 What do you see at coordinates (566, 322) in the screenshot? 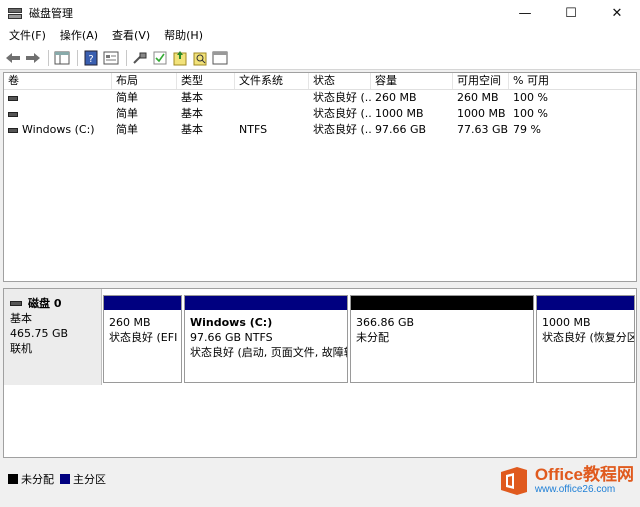
I see `partition-size: 1000 MB` at bounding box center [566, 322].